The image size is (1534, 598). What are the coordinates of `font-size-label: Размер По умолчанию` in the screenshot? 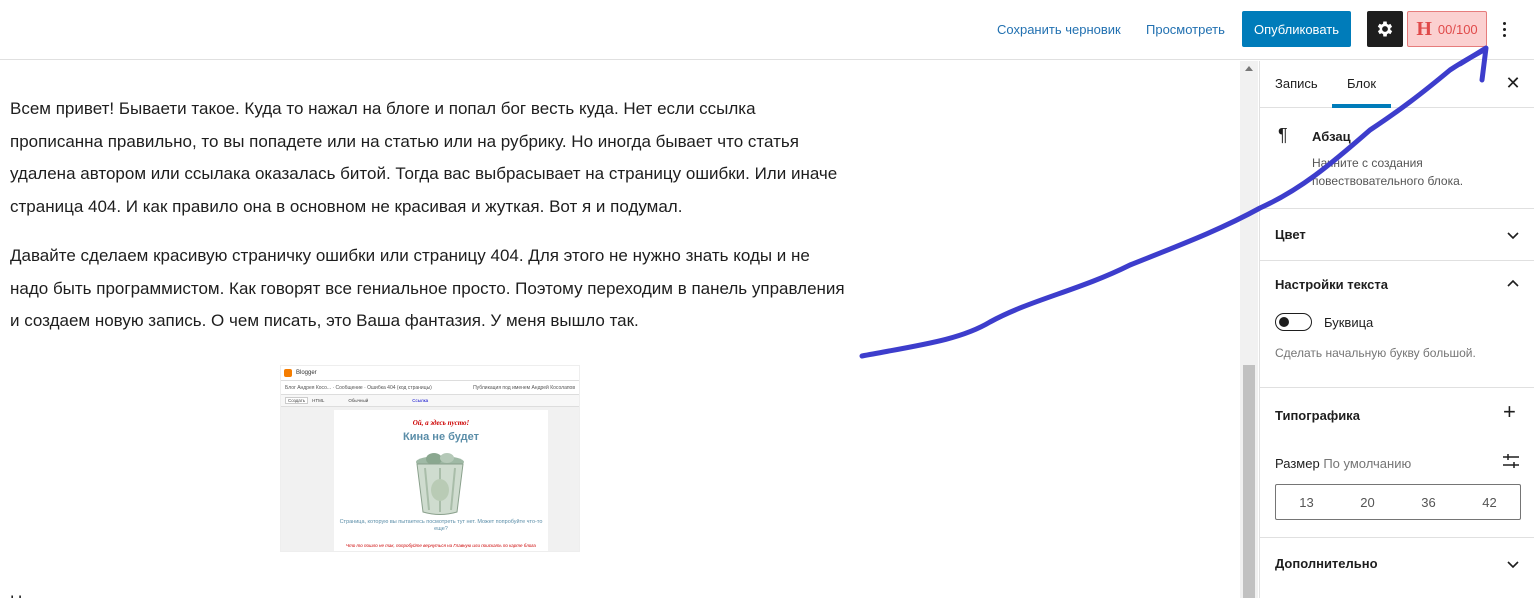 It's located at (1343, 463).